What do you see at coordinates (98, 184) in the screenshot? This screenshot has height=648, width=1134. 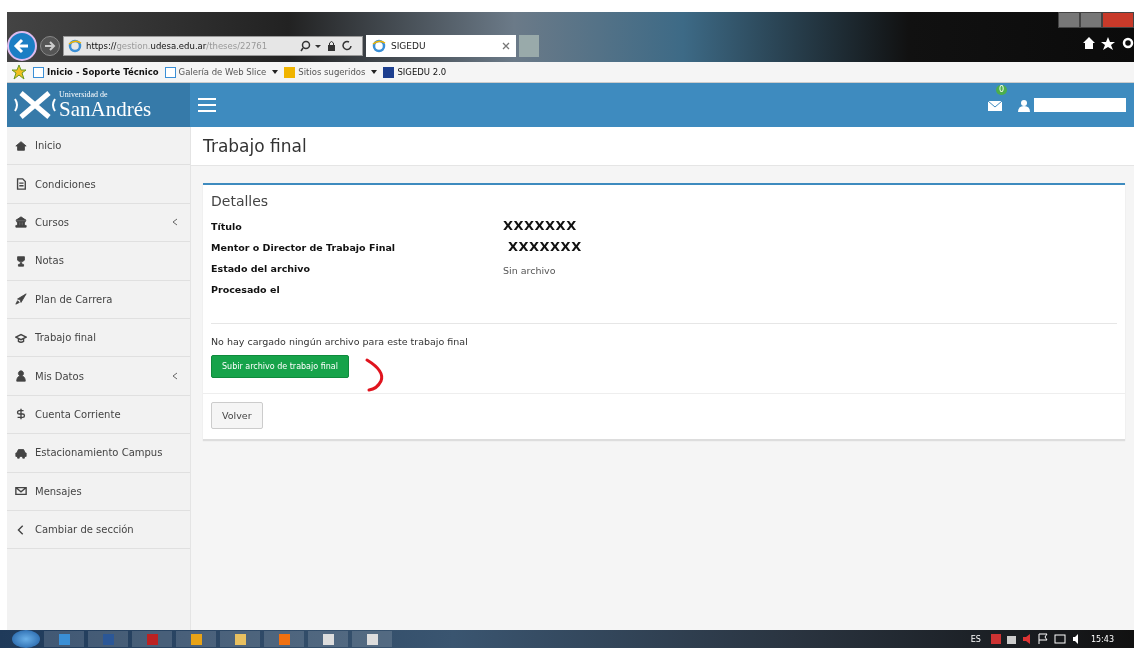 I see `sidebar-item: Condiciones` at bounding box center [98, 184].